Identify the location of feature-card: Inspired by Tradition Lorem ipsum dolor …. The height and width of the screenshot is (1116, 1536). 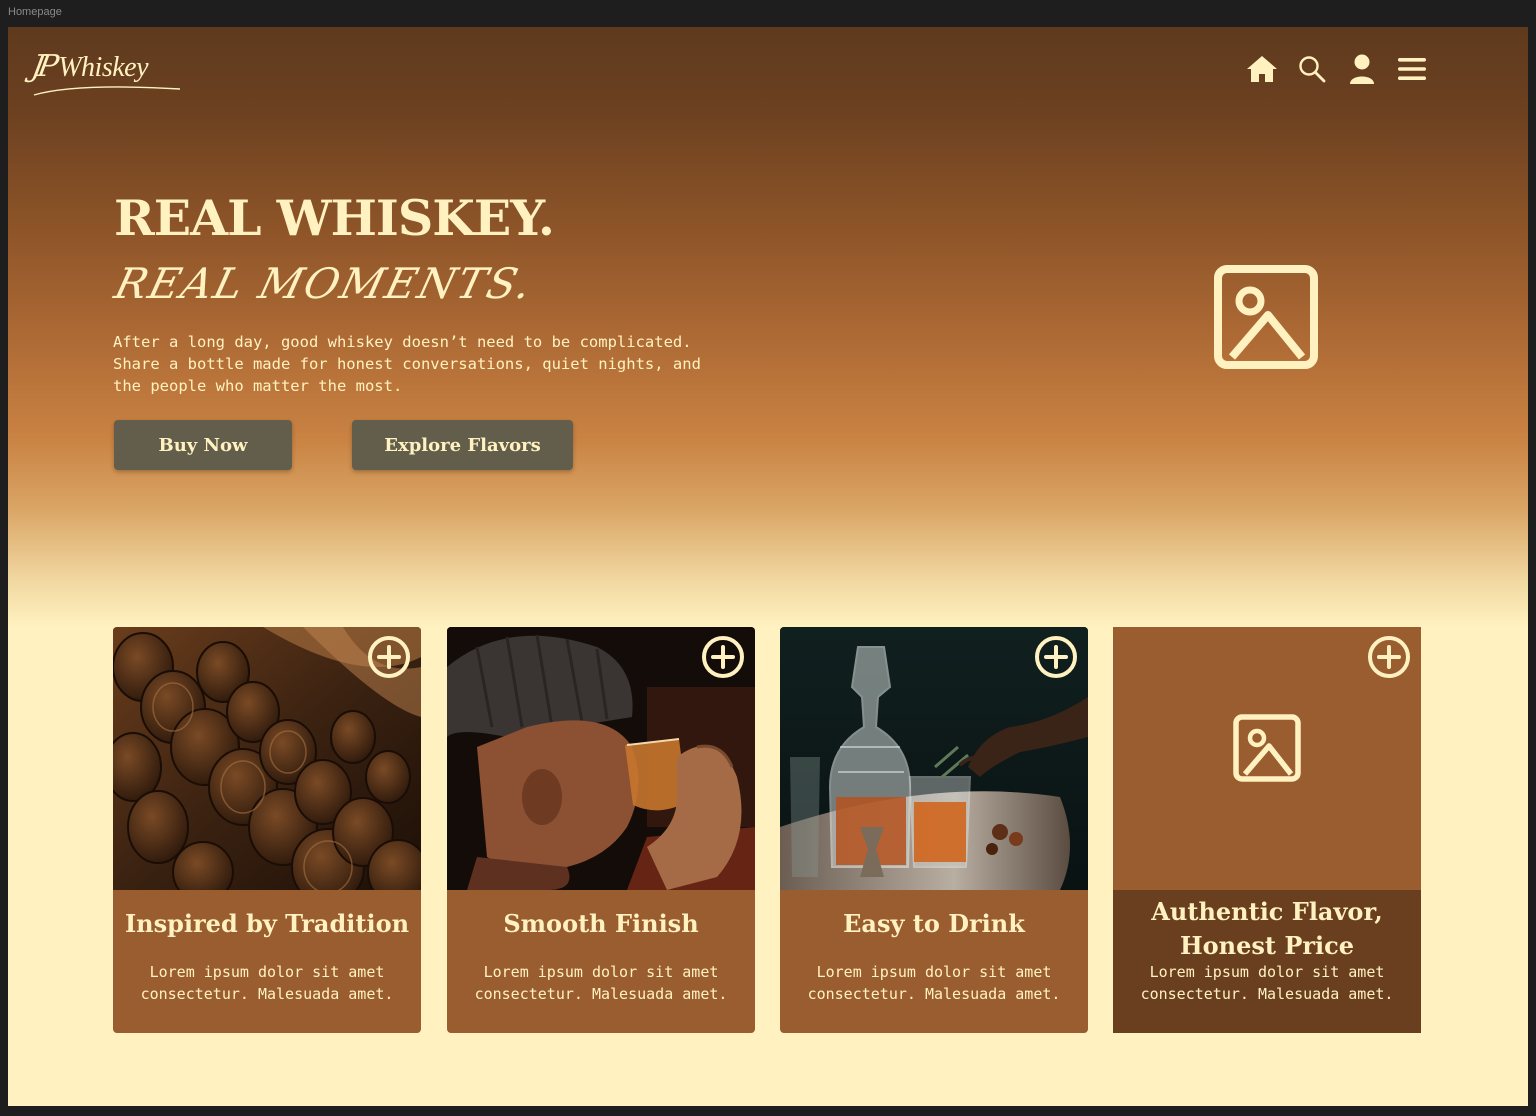
(267, 830).